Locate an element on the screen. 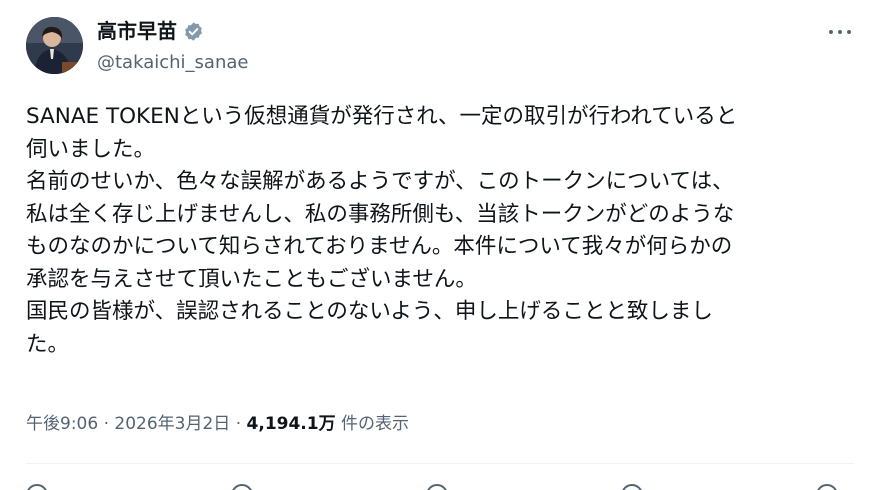  more-horizontal-icon is located at coordinates (840, 32).